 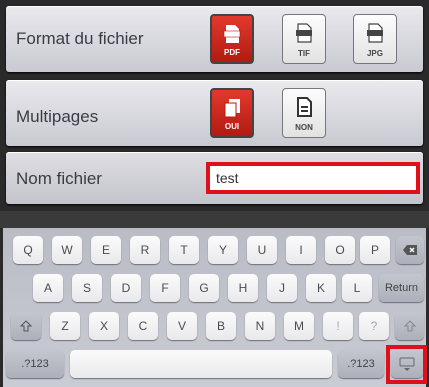 I want to click on key-f: F, so click(x=165, y=288).